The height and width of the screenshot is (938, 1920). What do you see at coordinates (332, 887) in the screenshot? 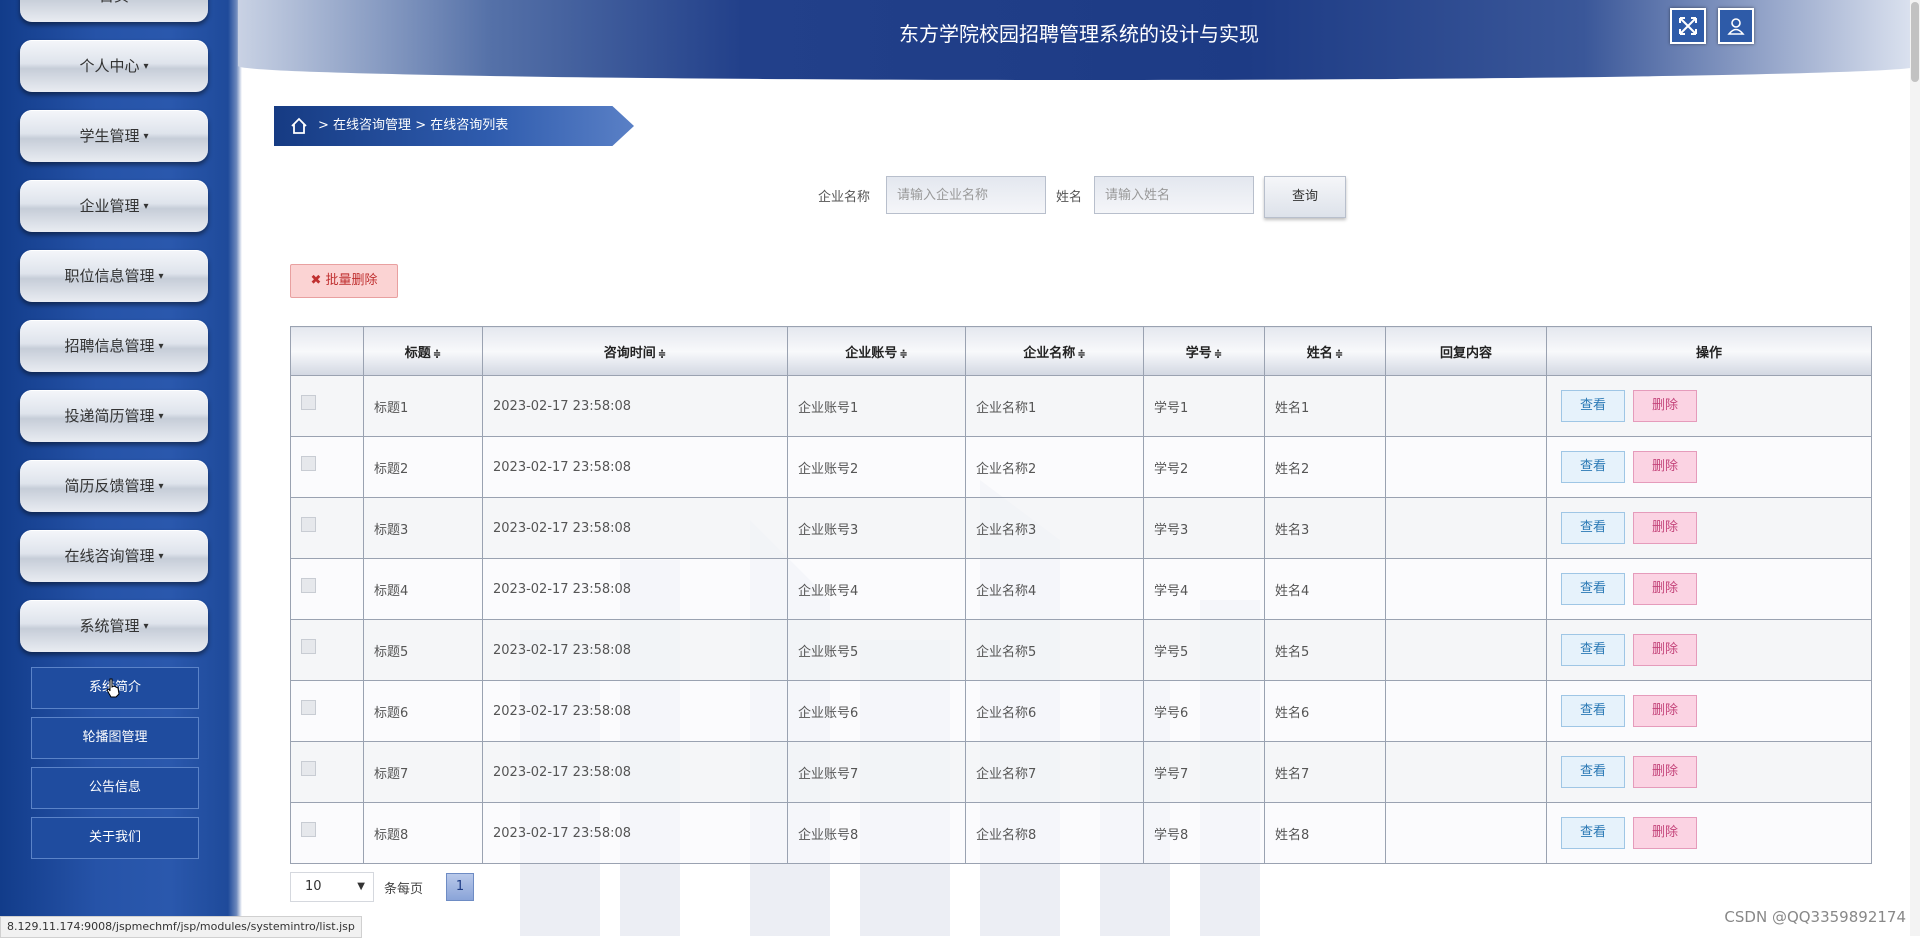
I see `page-size-select: 10 ▼` at bounding box center [332, 887].